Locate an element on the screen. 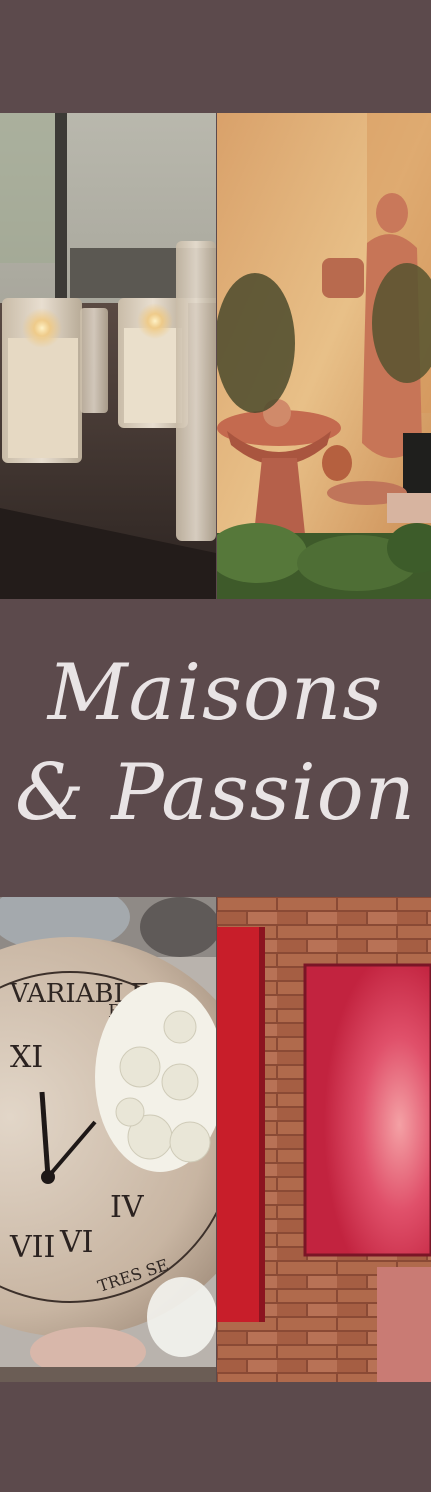 The image size is (431, 1492). brand-title-line-1: Maisons is located at coordinates (215, 693).